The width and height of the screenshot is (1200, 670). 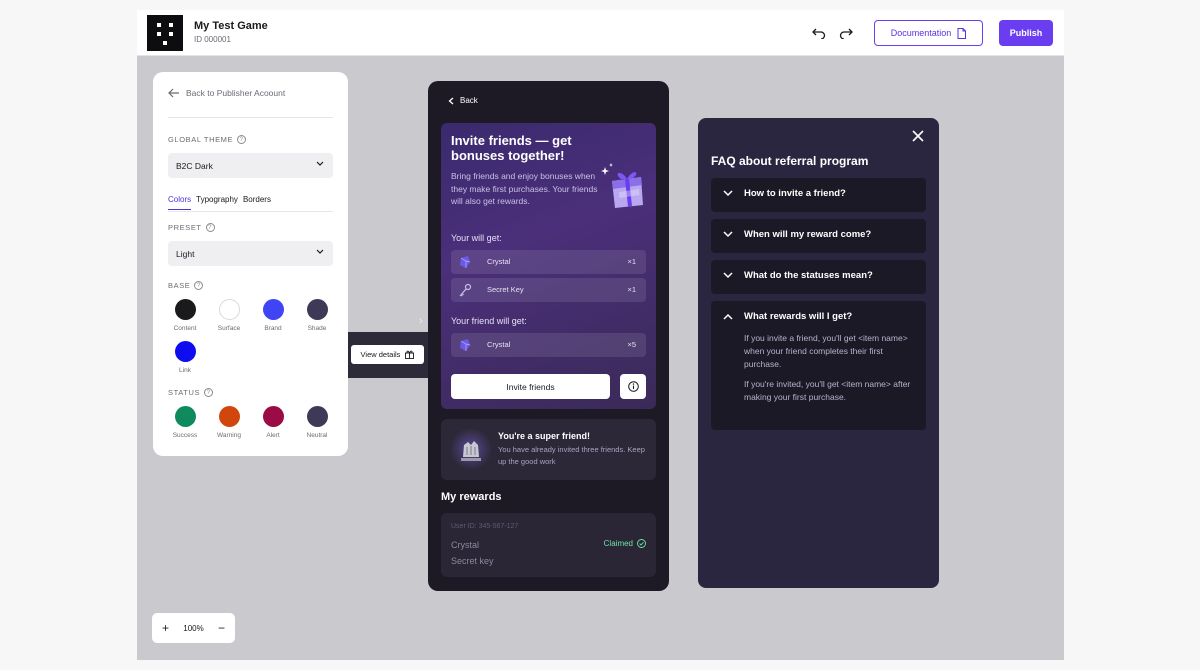 I want to click on faq-item: How to invite a friend?, so click(x=818, y=195).